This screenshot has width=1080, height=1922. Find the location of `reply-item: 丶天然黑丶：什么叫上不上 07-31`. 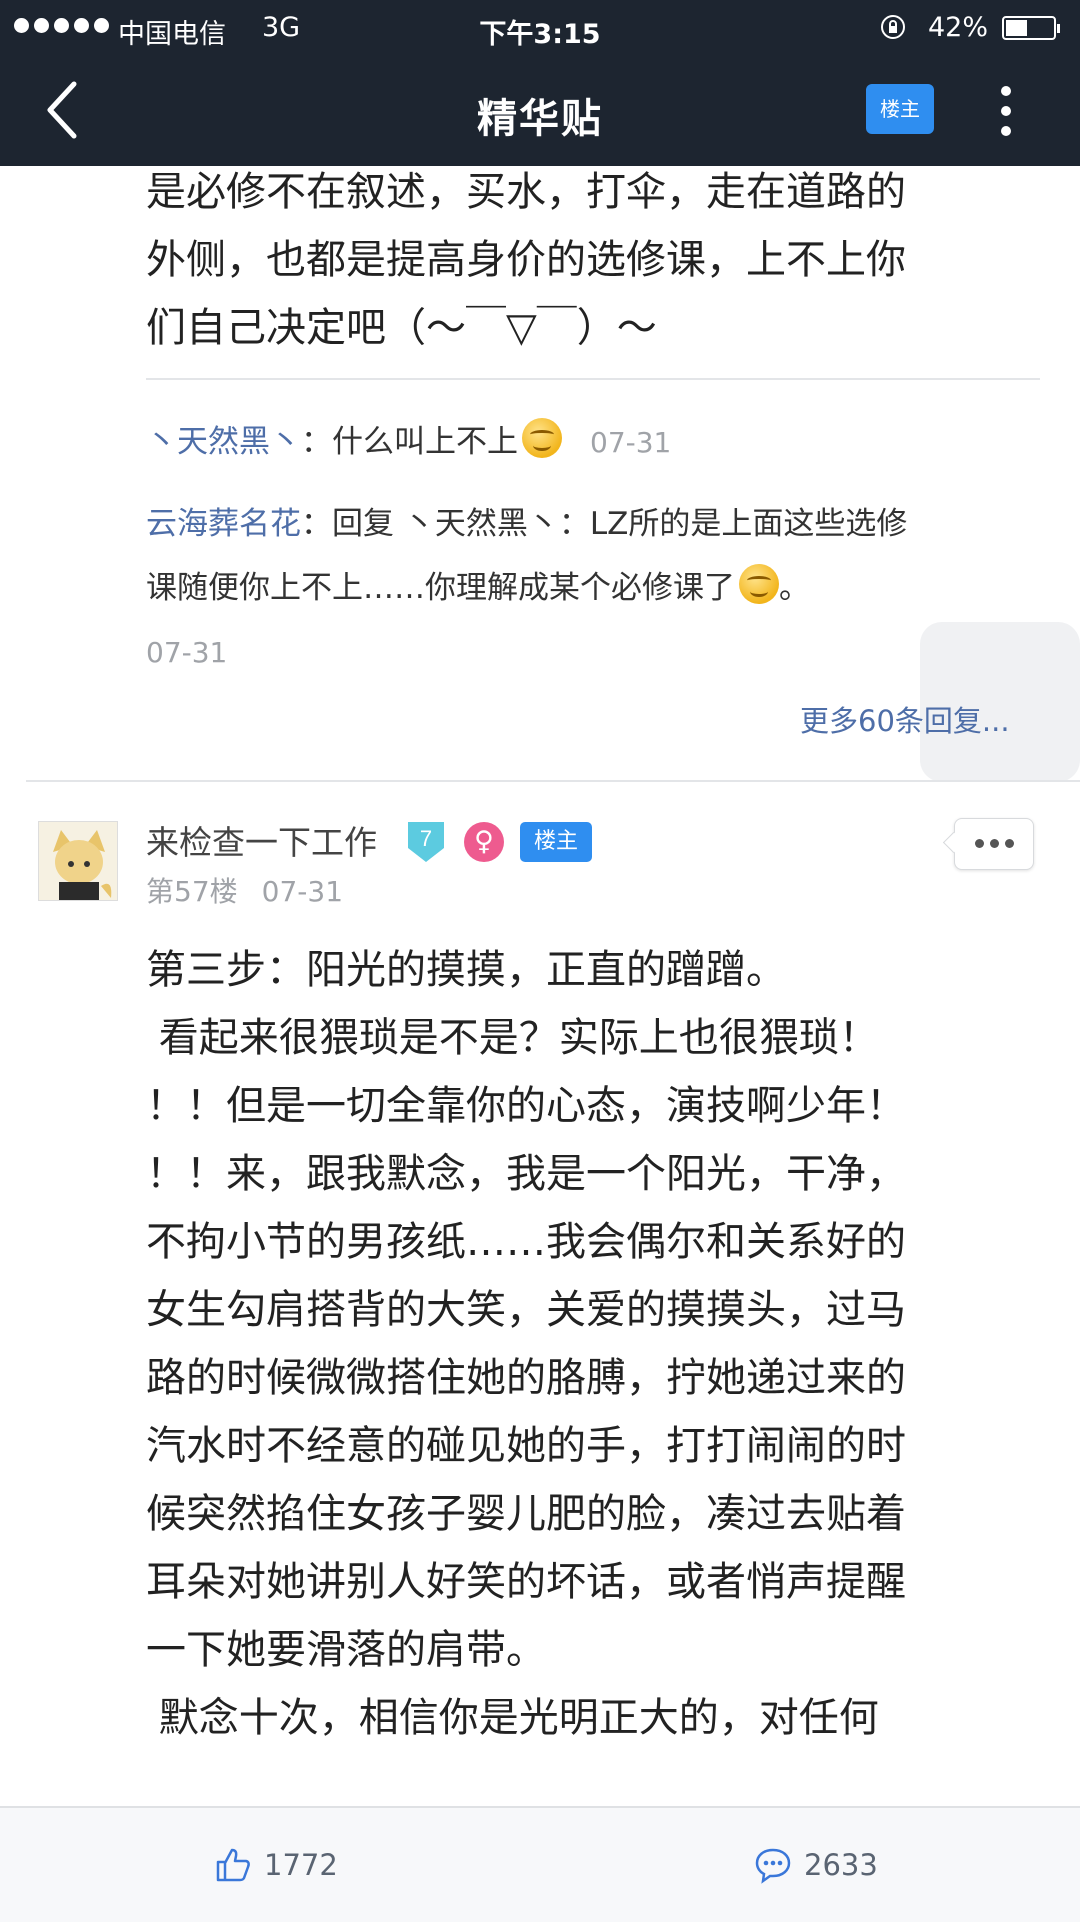

reply-item: 丶天然黑丶：什么叫上不上 07-31 is located at coordinates (586, 442).